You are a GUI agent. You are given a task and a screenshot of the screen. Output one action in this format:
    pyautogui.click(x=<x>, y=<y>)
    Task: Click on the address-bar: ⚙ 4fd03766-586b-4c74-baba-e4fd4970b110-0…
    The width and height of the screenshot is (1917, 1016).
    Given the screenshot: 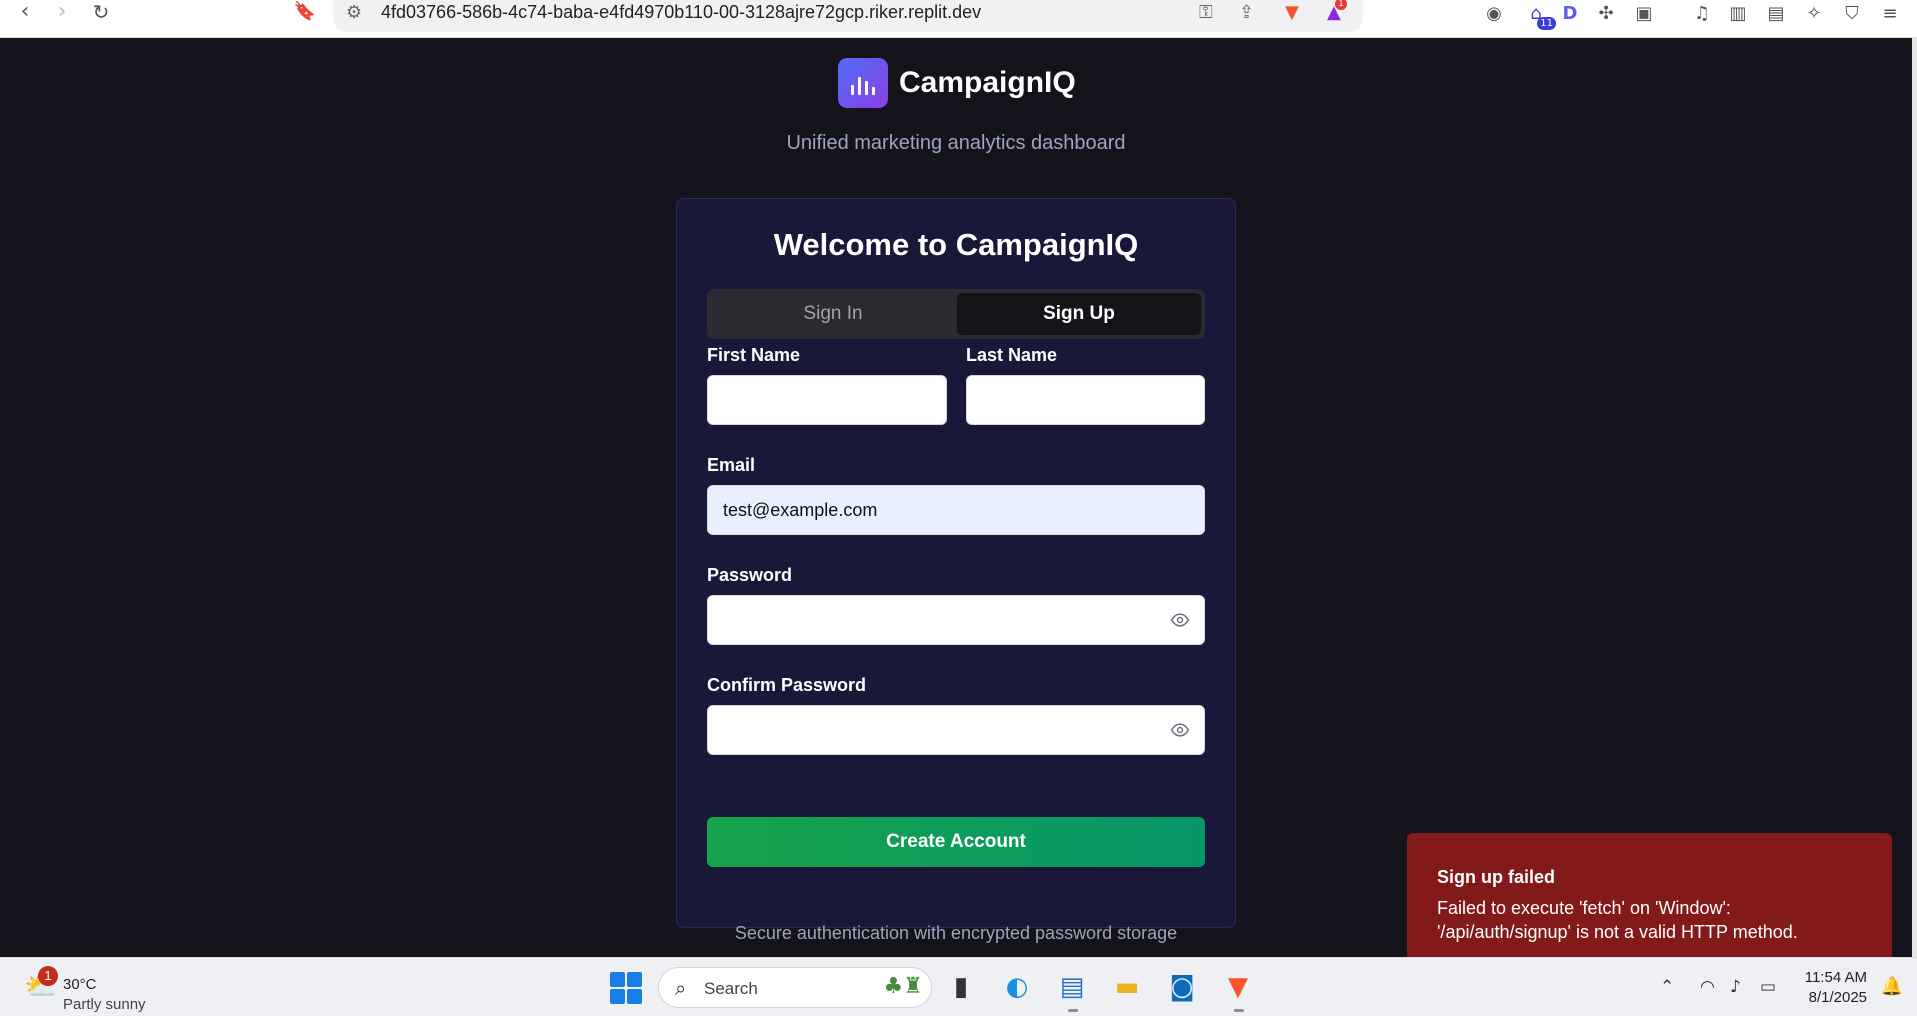 What is the action you would take?
    pyautogui.click(x=848, y=16)
    